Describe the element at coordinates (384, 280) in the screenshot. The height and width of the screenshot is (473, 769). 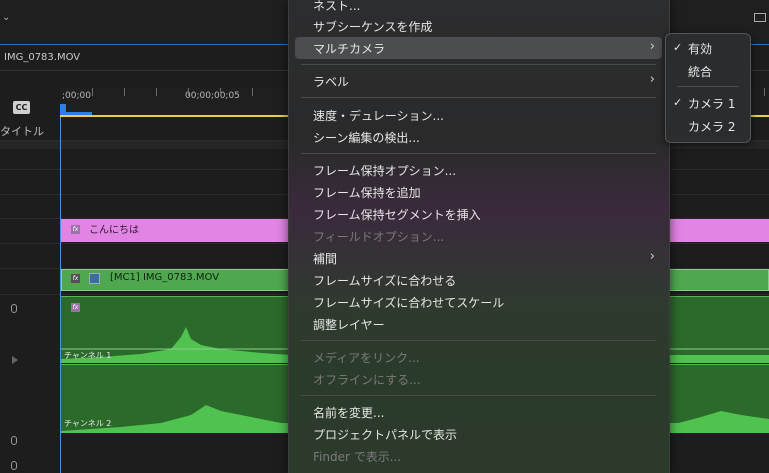
I see `menu-item-set-to-frame-size: フレームサイズに合わせる` at that location.